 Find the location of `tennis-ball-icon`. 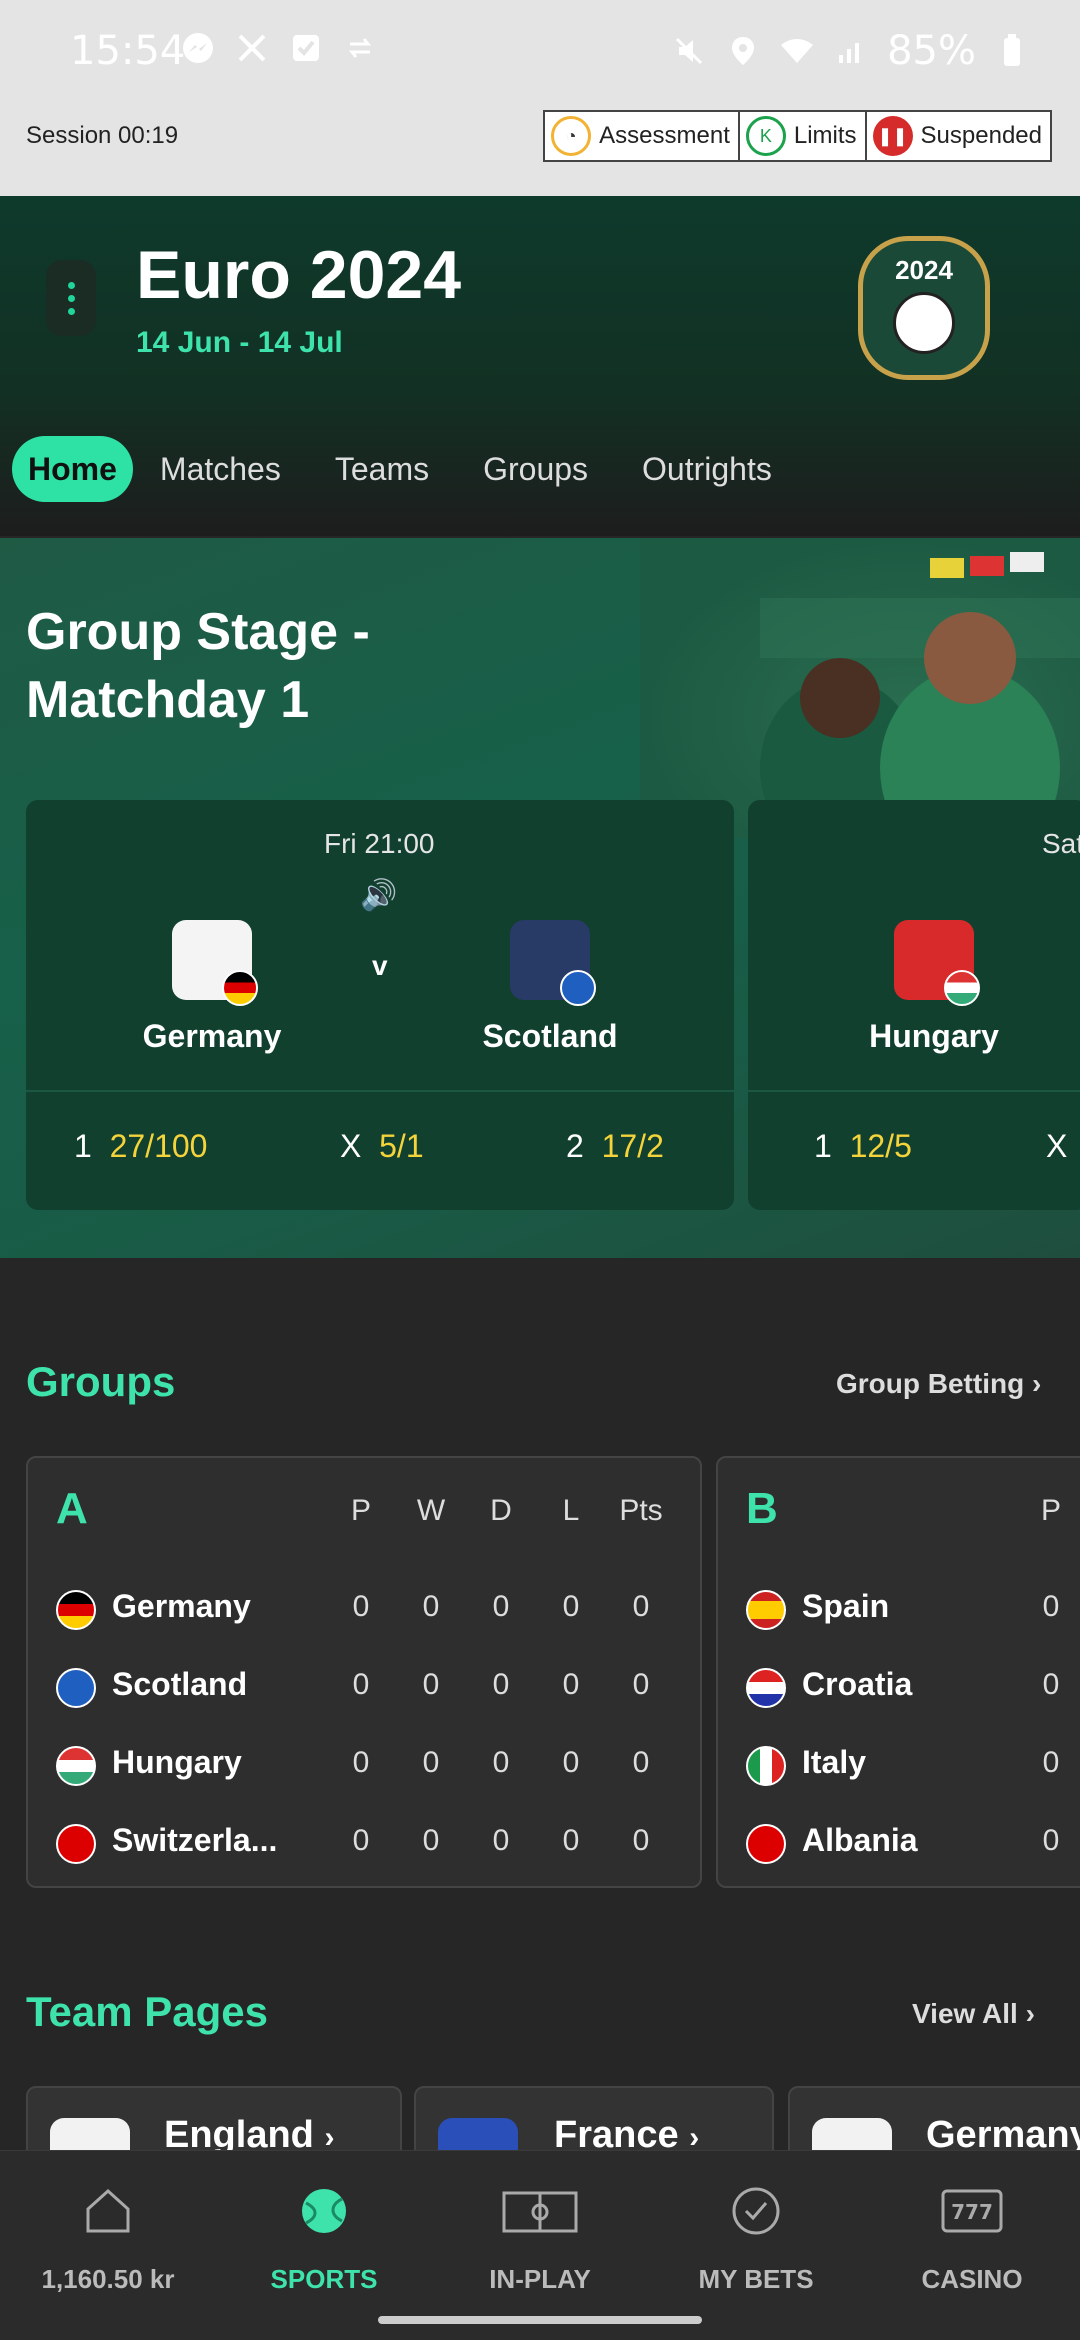

tennis-ball-icon is located at coordinates (324, 2211).